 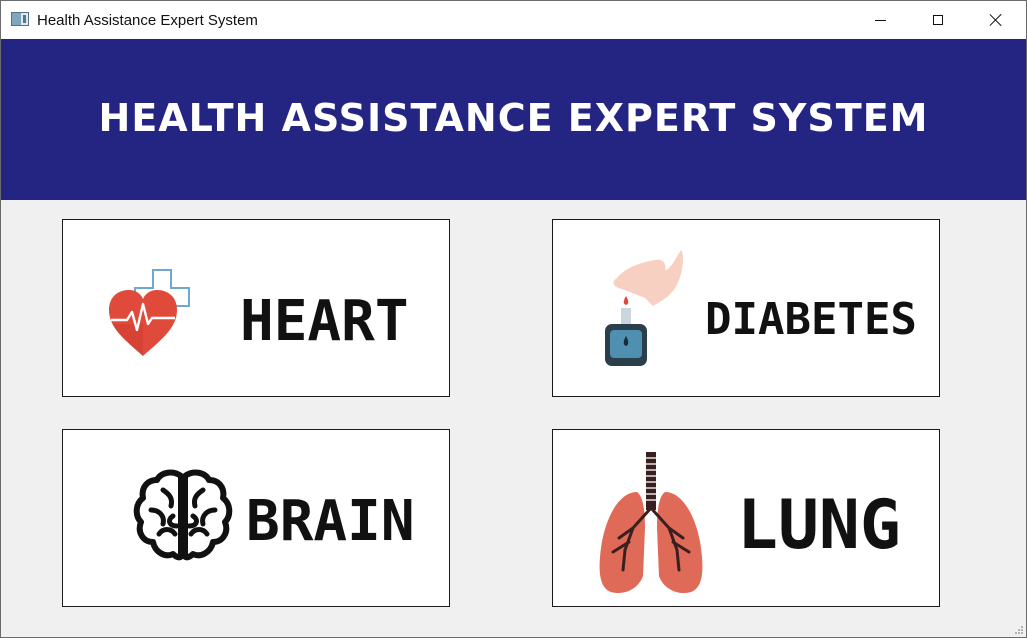 I want to click on heart-cross-icon, so click(x=149, y=312).